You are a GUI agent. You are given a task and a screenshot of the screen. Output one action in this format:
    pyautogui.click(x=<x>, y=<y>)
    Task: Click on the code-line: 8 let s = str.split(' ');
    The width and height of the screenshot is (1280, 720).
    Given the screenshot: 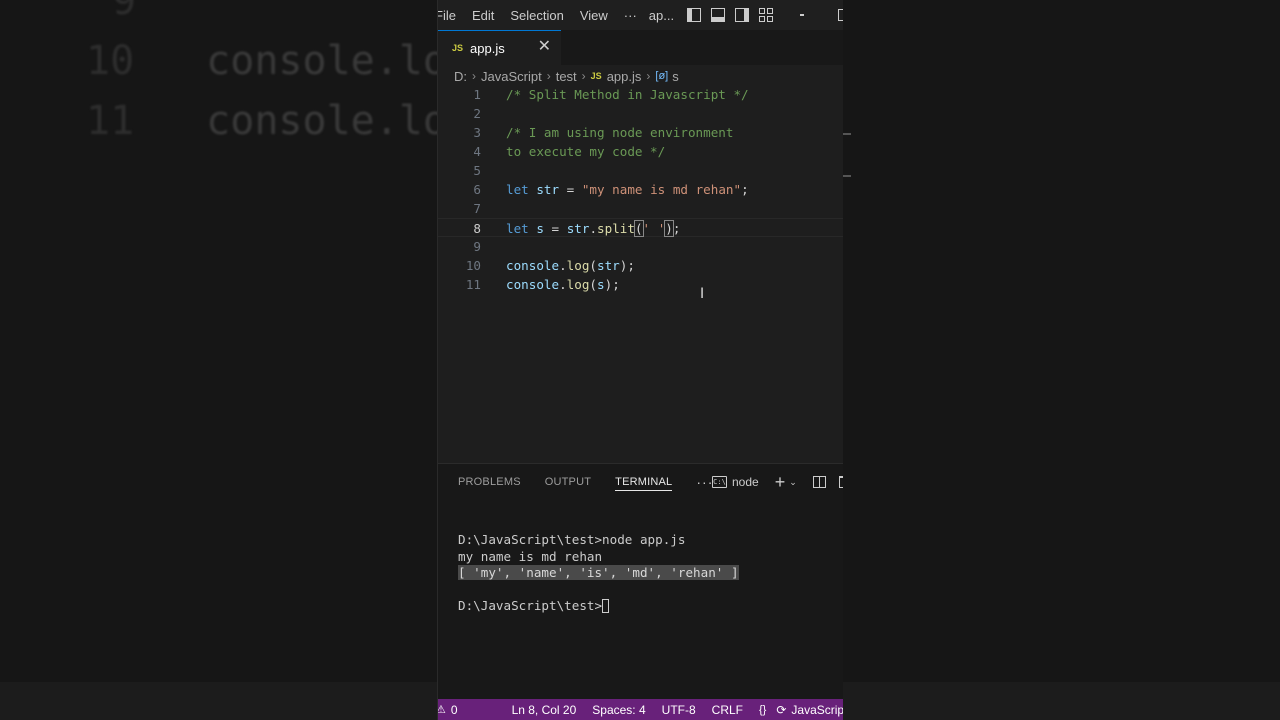 What is the action you would take?
    pyautogui.click(x=640, y=227)
    